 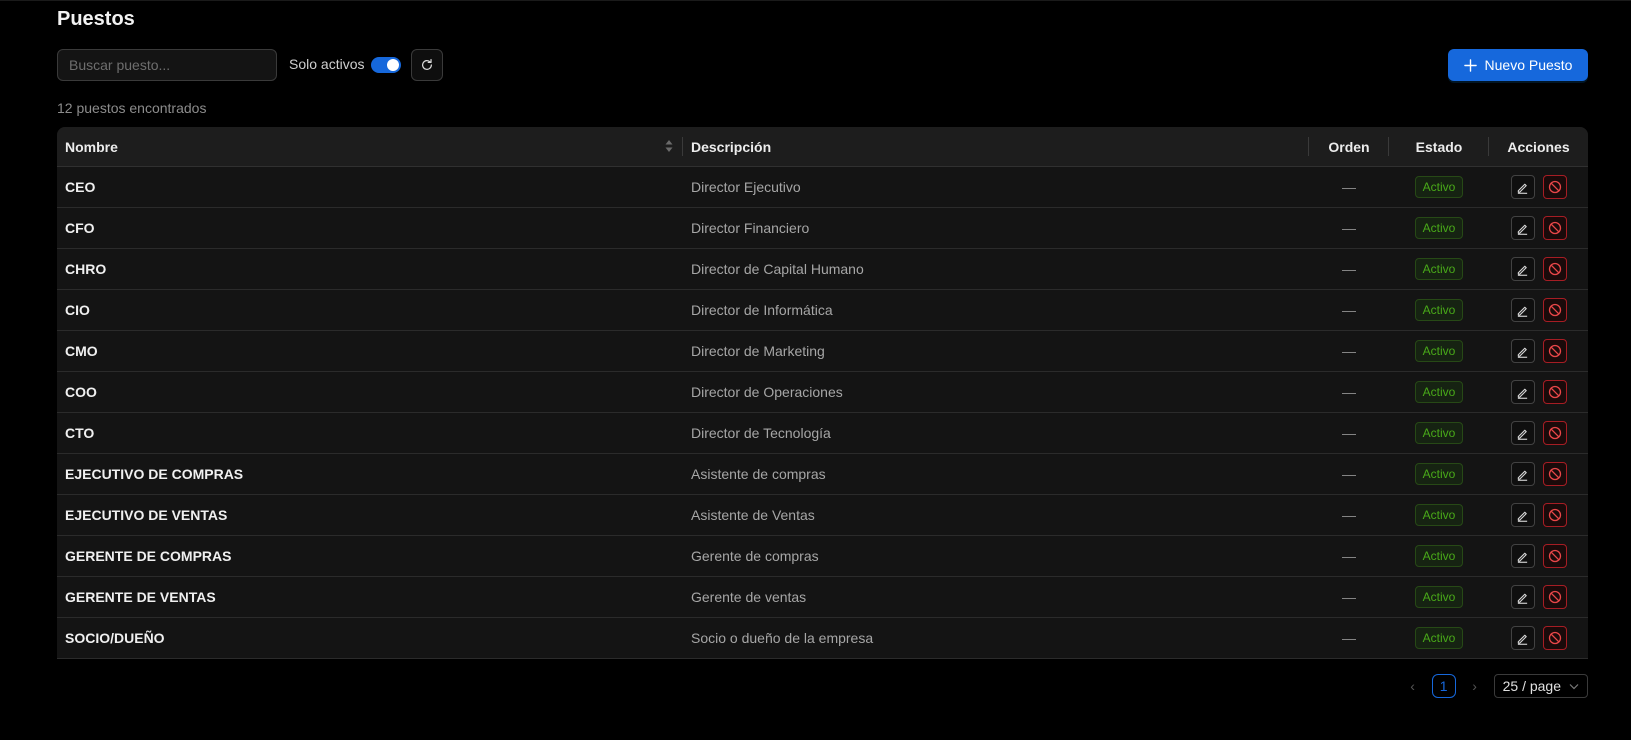 I want to click on new-puesto-button: Nuevo Puesto, so click(x=1518, y=65).